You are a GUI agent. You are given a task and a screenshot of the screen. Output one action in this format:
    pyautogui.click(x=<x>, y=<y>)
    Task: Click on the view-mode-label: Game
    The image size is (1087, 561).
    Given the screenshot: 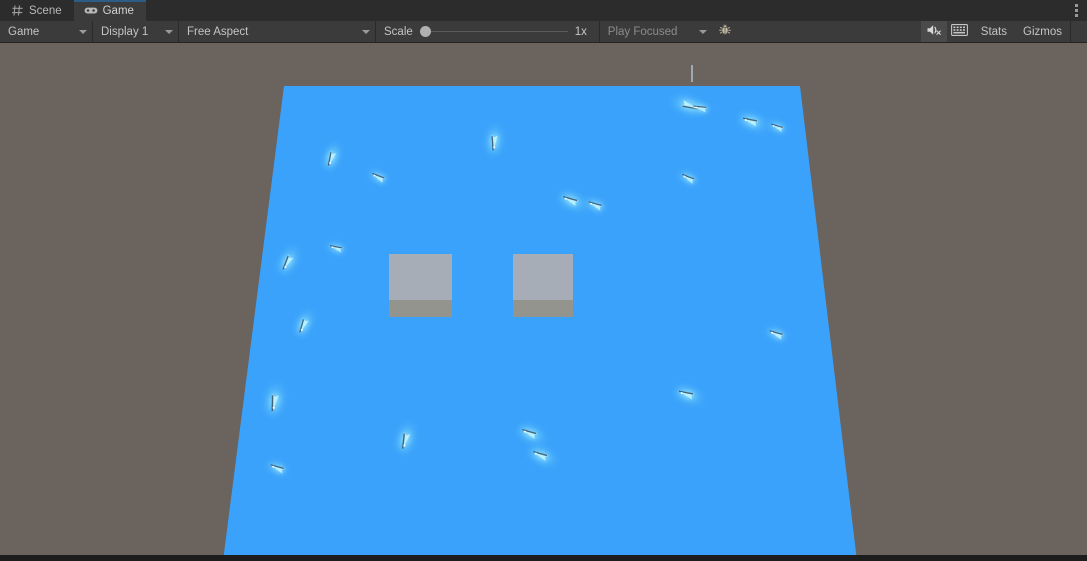 What is the action you would take?
    pyautogui.click(x=24, y=31)
    